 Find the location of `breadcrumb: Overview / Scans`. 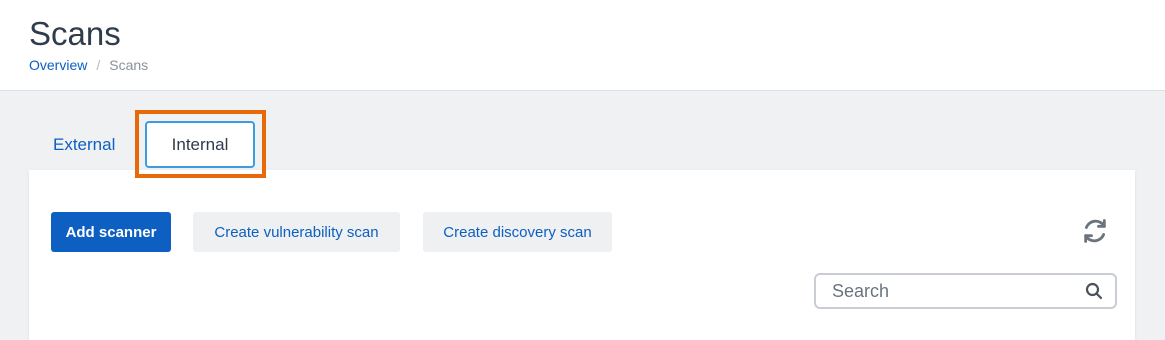

breadcrumb: Overview / Scans is located at coordinates (88, 65).